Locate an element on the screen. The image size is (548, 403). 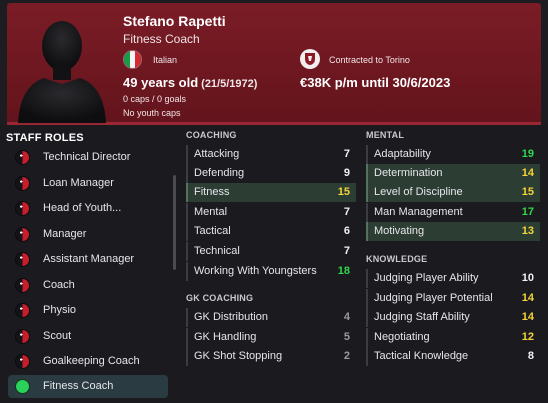
staff-roles-title: STAFF ROLES is located at coordinates (45, 138).